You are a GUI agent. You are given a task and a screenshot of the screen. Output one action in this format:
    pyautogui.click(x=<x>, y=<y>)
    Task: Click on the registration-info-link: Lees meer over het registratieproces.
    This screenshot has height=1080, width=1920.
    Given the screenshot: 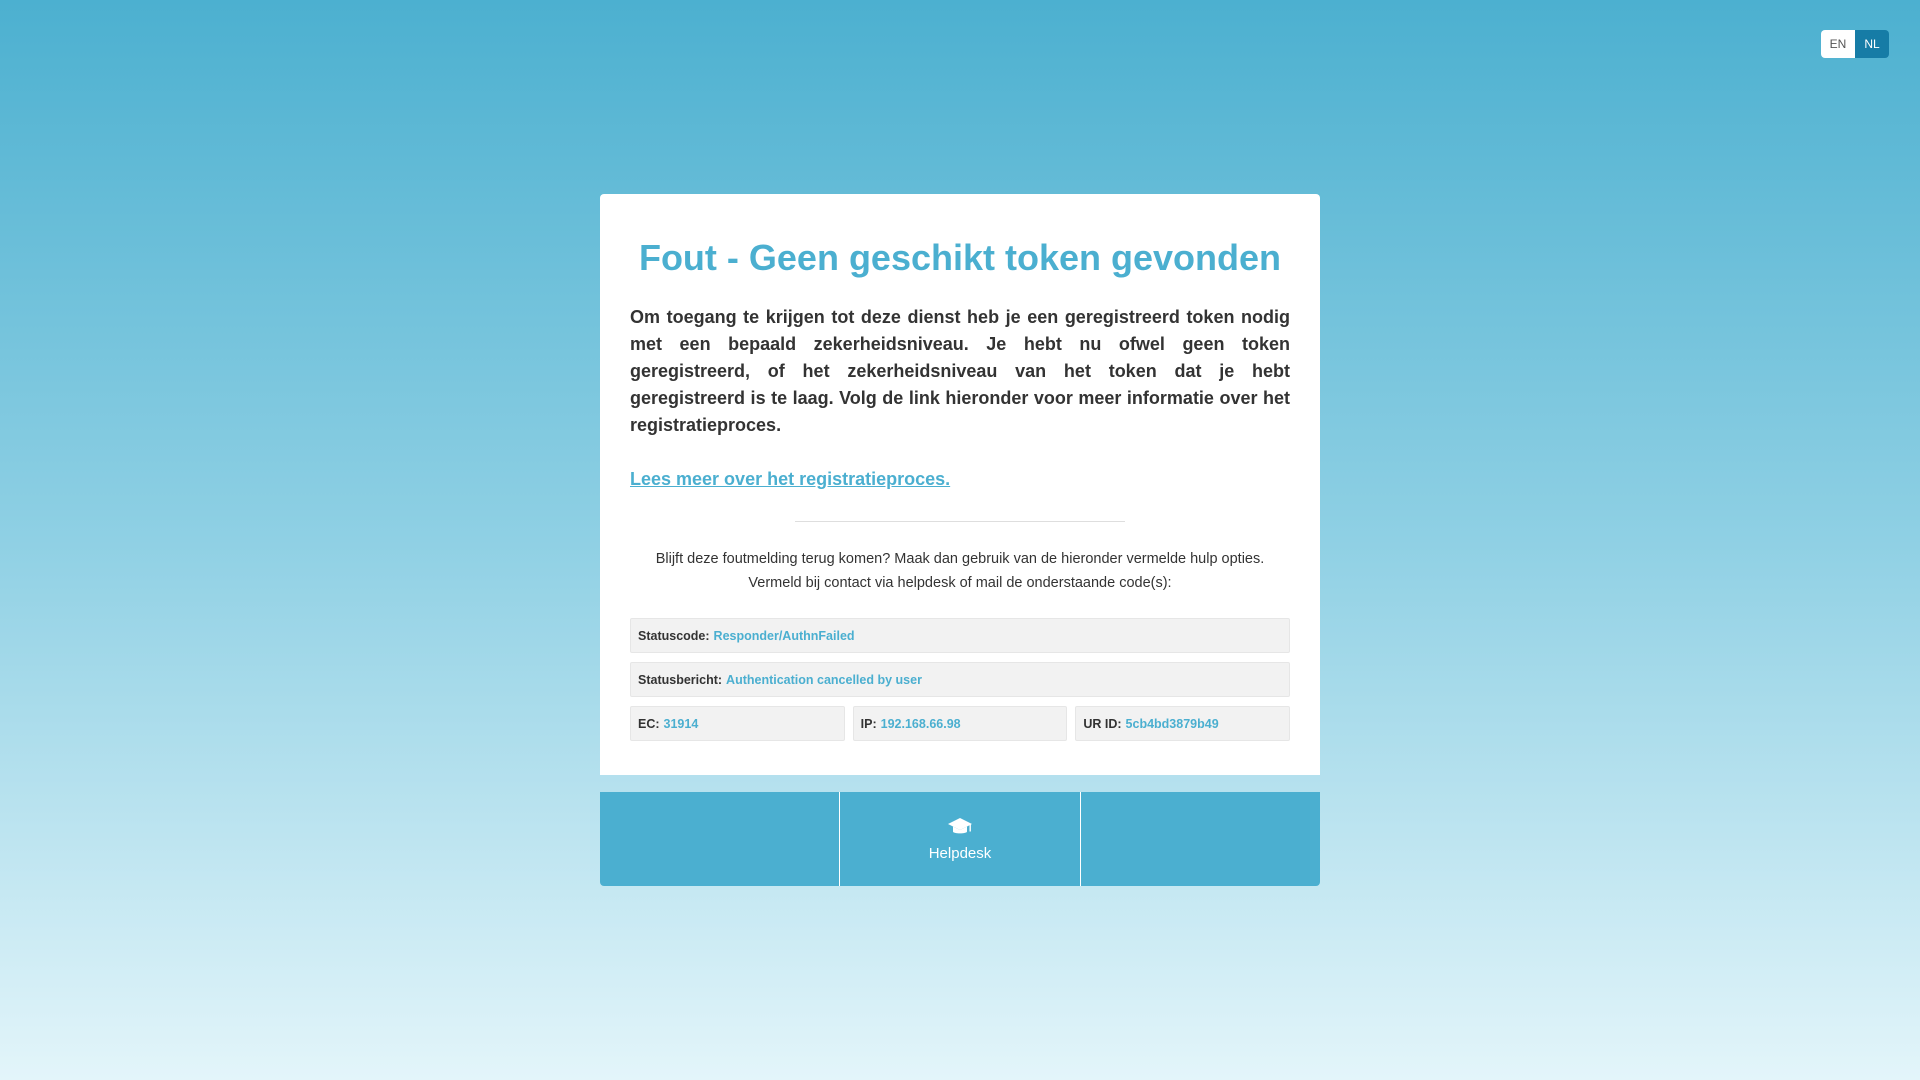 What is the action you would take?
    pyautogui.click(x=790, y=479)
    